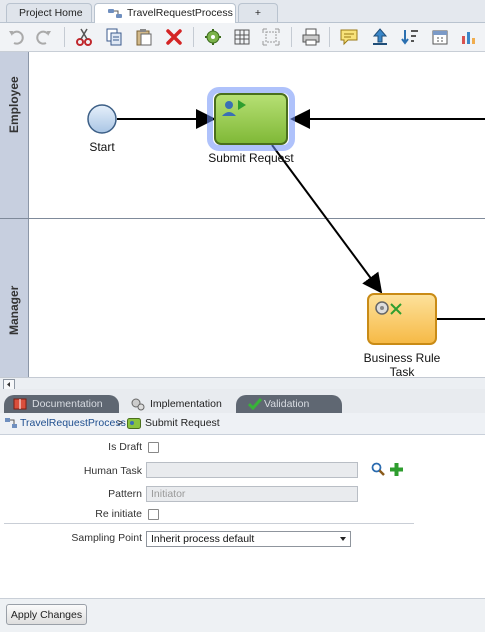  I want to click on delete-icon, so click(174, 37).